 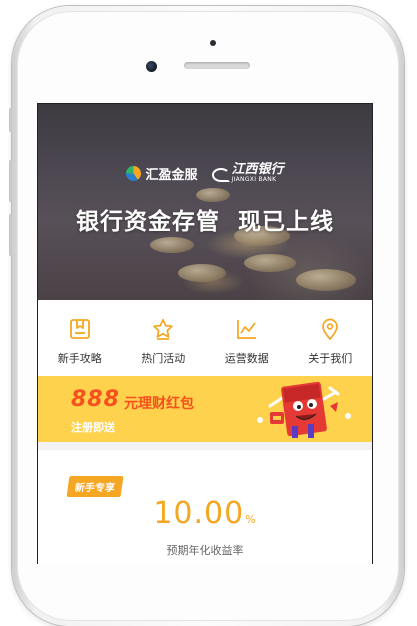 I want to click on menu-item-about: 关于我们, so click(x=331, y=338).